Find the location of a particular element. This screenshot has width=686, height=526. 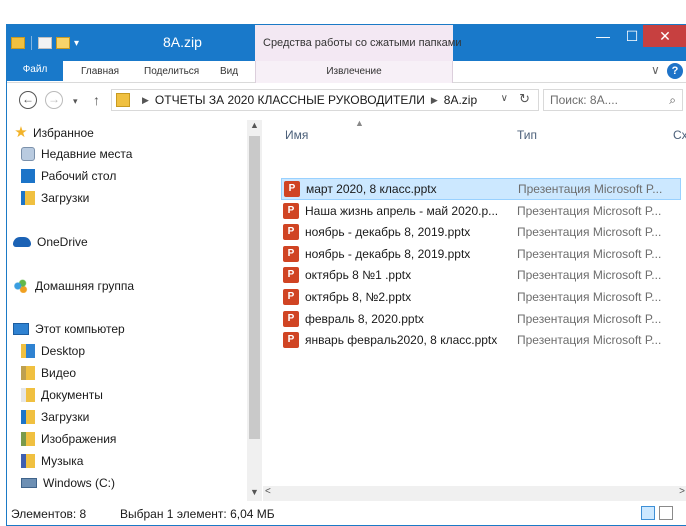

nav-homegroup: Домашняя группа is located at coordinates (73, 286).